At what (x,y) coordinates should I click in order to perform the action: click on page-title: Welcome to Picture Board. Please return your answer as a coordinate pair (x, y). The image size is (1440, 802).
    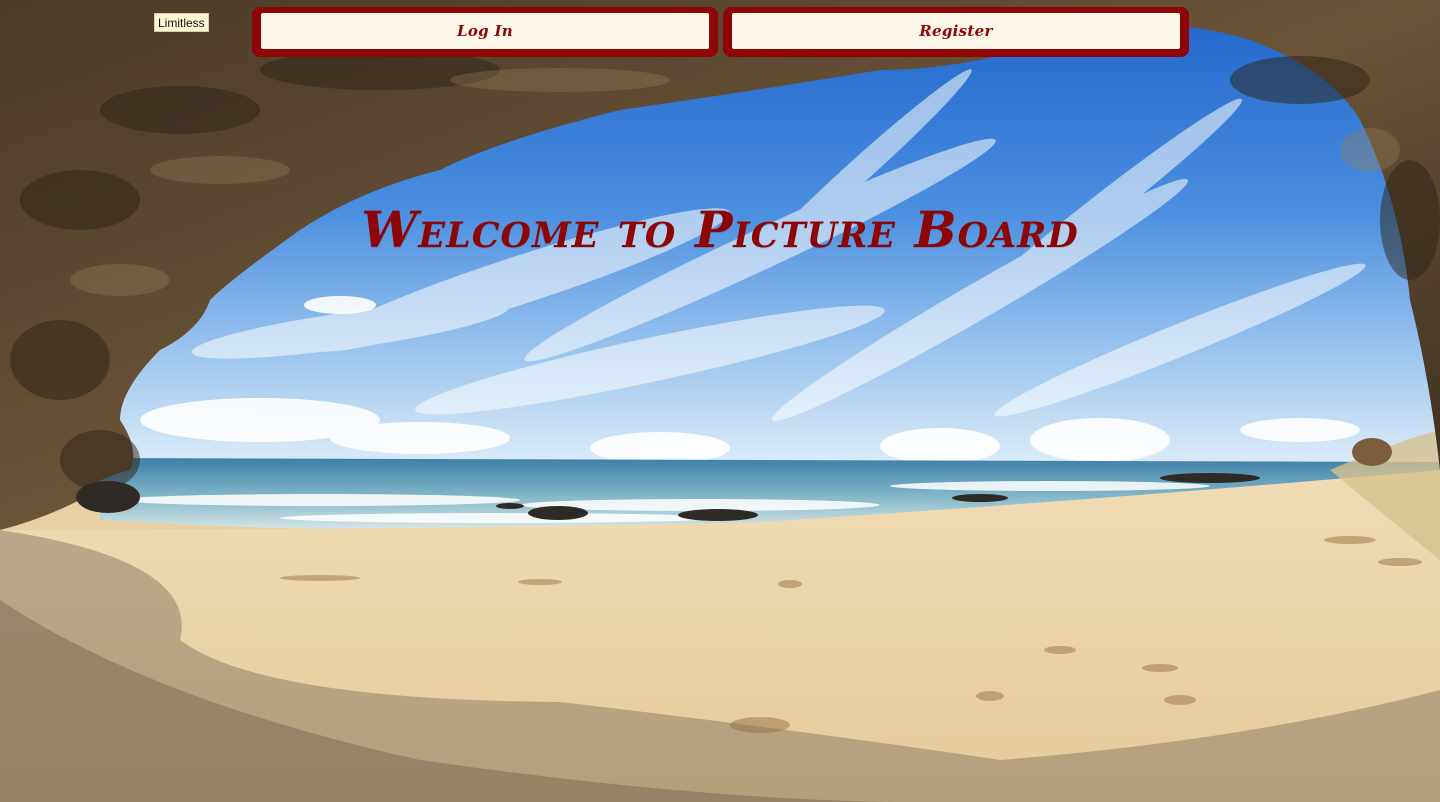
    Looking at the image, I should click on (720, 229).